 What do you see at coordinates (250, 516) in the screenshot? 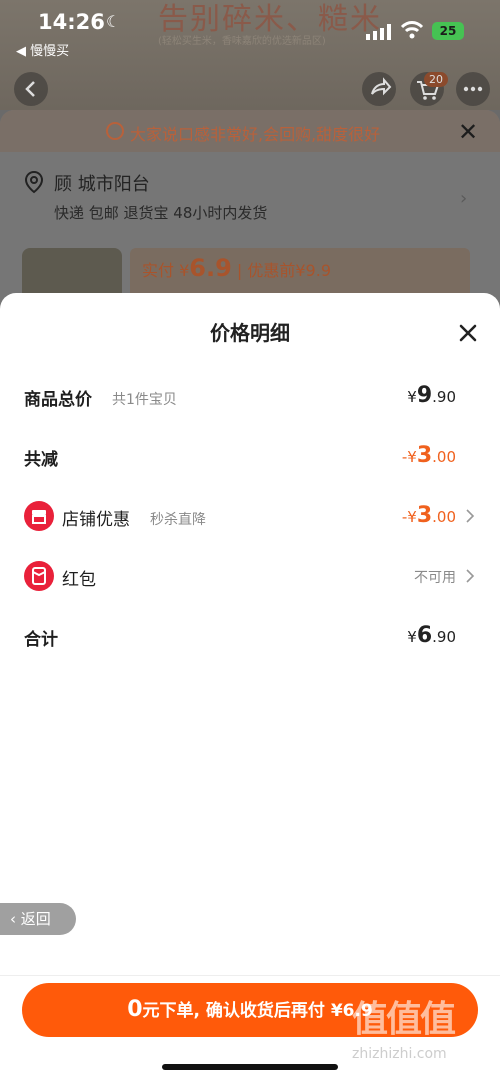
I see `row-shop-discount: 店铺优惠 秒杀直降 -¥3.00` at bounding box center [250, 516].